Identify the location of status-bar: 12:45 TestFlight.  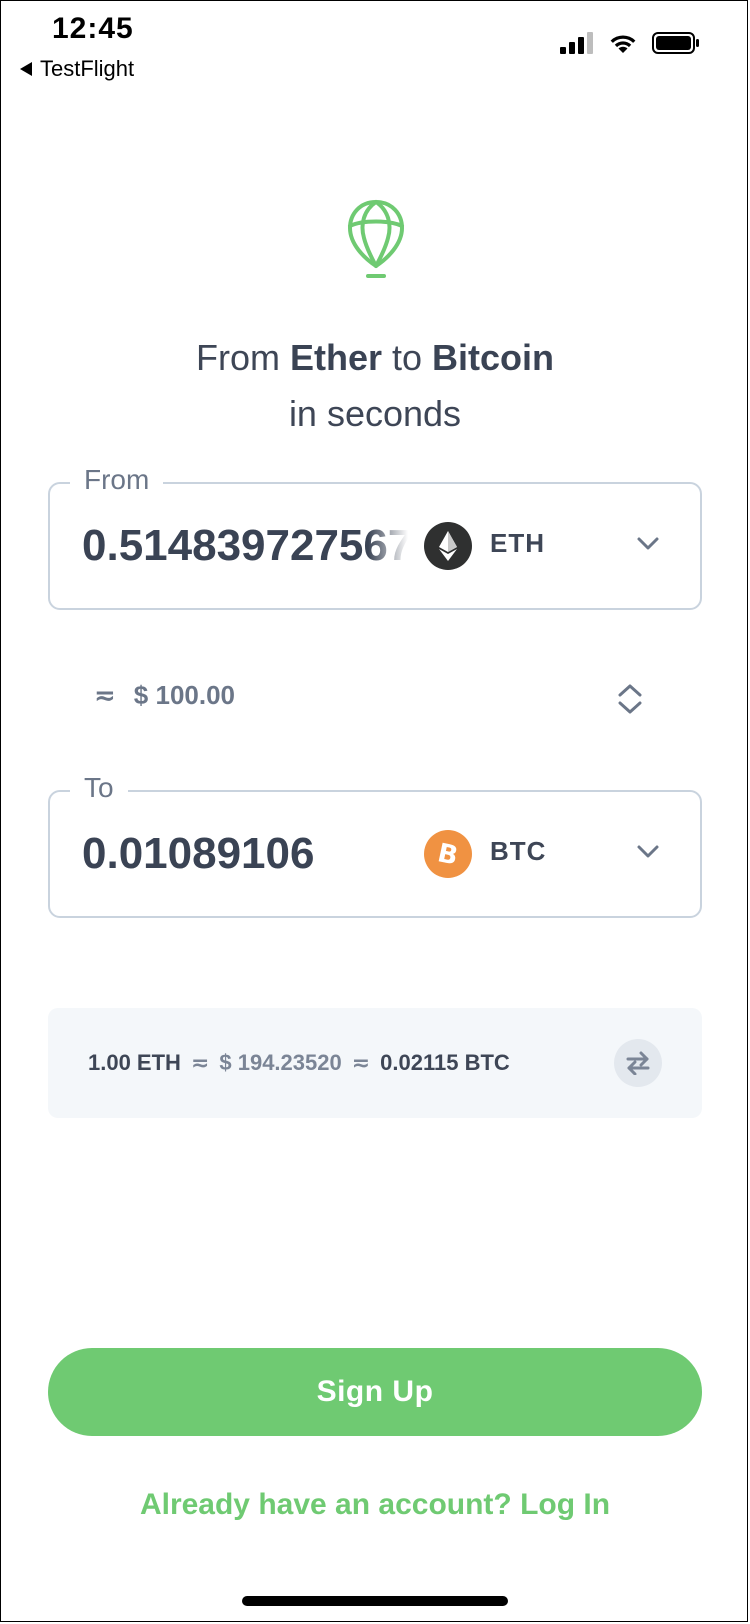
(375, 45).